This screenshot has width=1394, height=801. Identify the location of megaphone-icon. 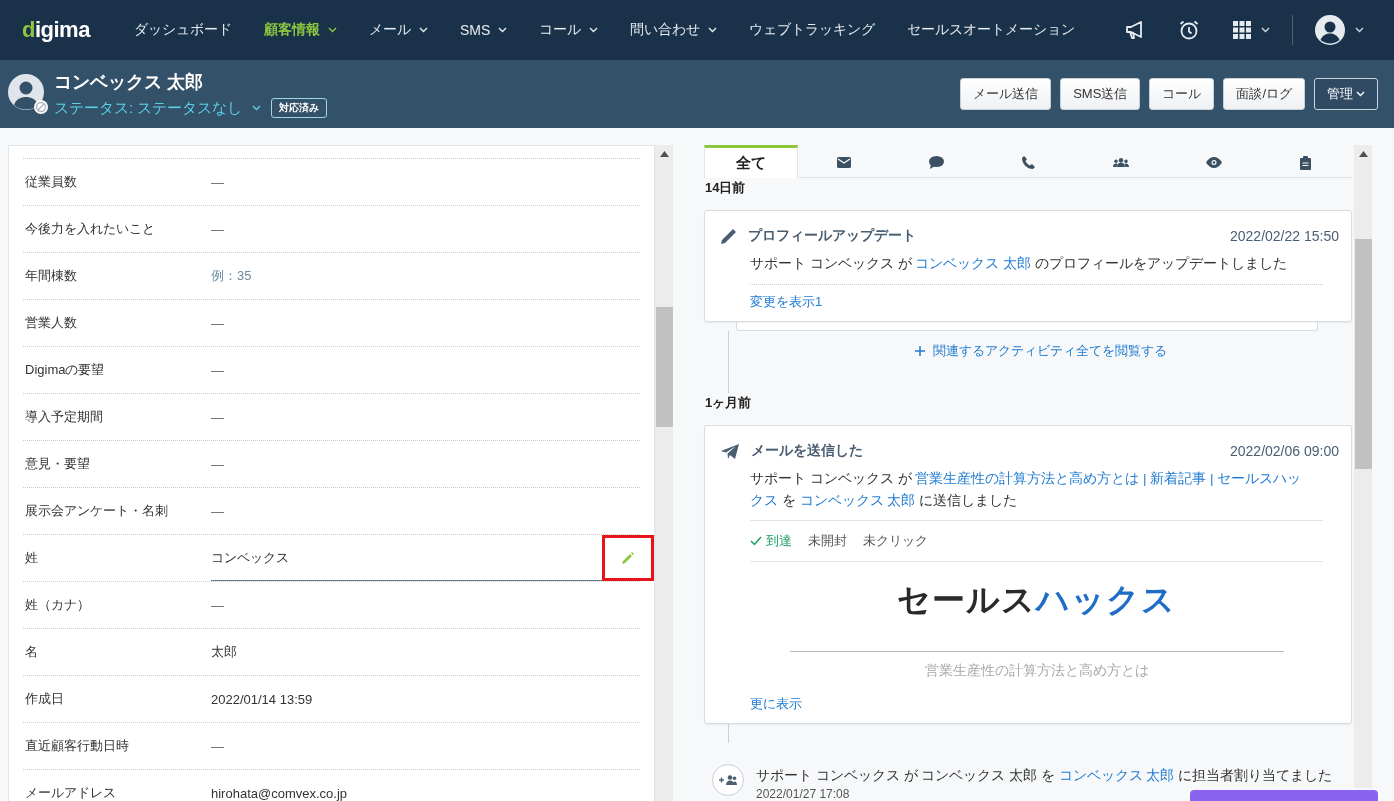
(1135, 30).